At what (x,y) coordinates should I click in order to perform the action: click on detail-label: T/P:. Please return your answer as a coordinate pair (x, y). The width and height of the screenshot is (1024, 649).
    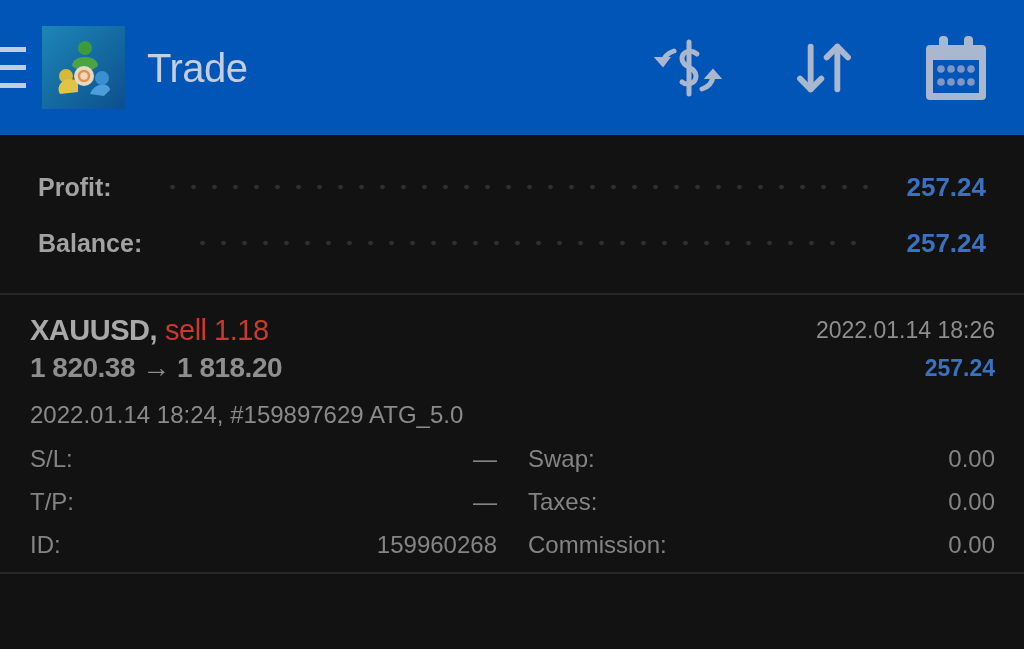
    Looking at the image, I should click on (52, 501).